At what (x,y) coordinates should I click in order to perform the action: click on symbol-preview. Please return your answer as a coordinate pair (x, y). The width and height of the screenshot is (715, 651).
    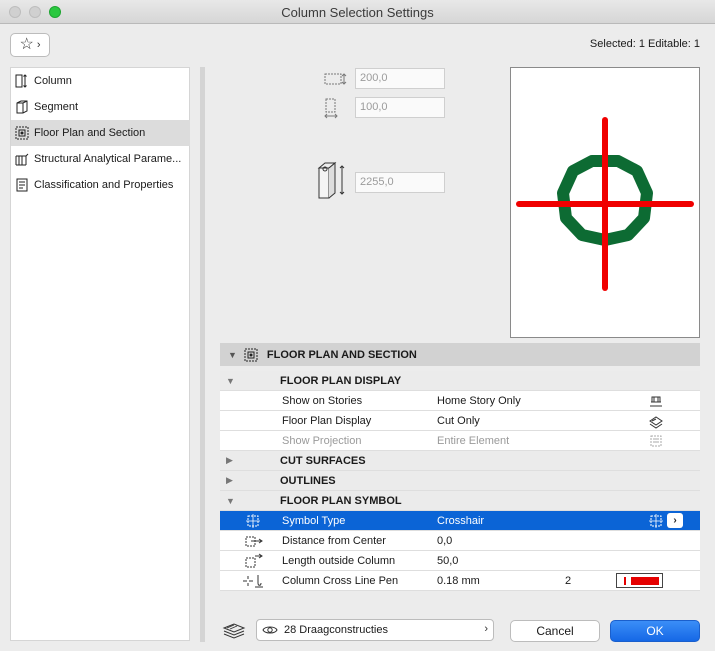
    Looking at the image, I should click on (605, 202).